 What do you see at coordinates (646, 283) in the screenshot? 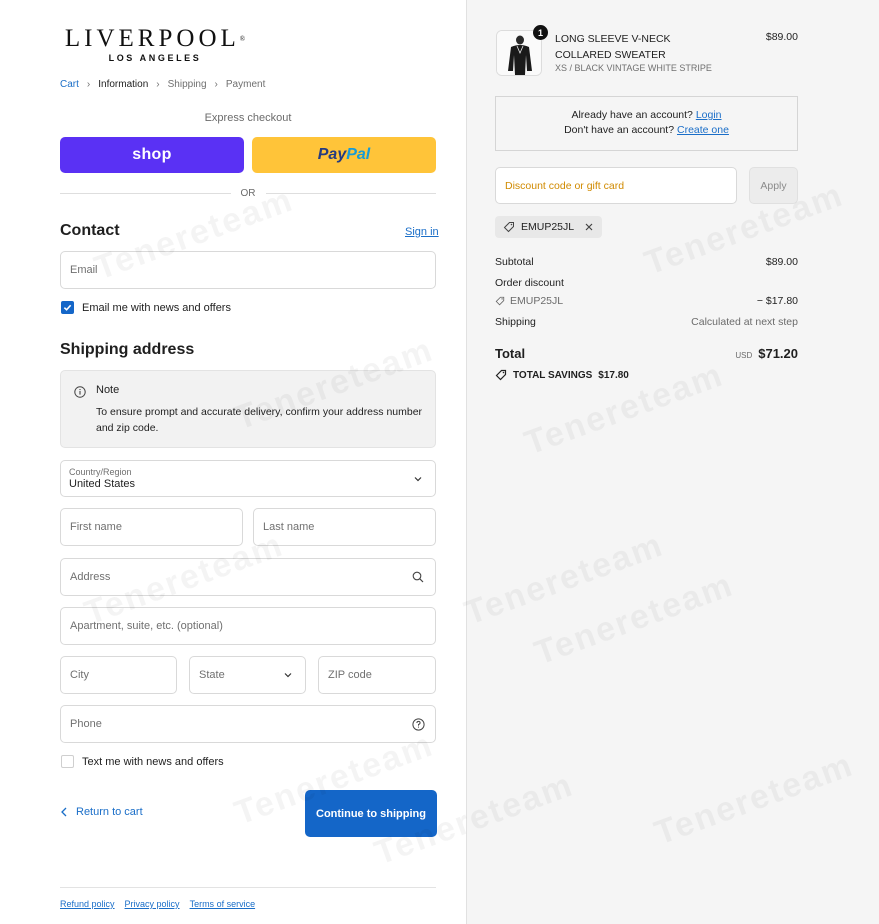
I see `order-discount-row: Order discount` at bounding box center [646, 283].